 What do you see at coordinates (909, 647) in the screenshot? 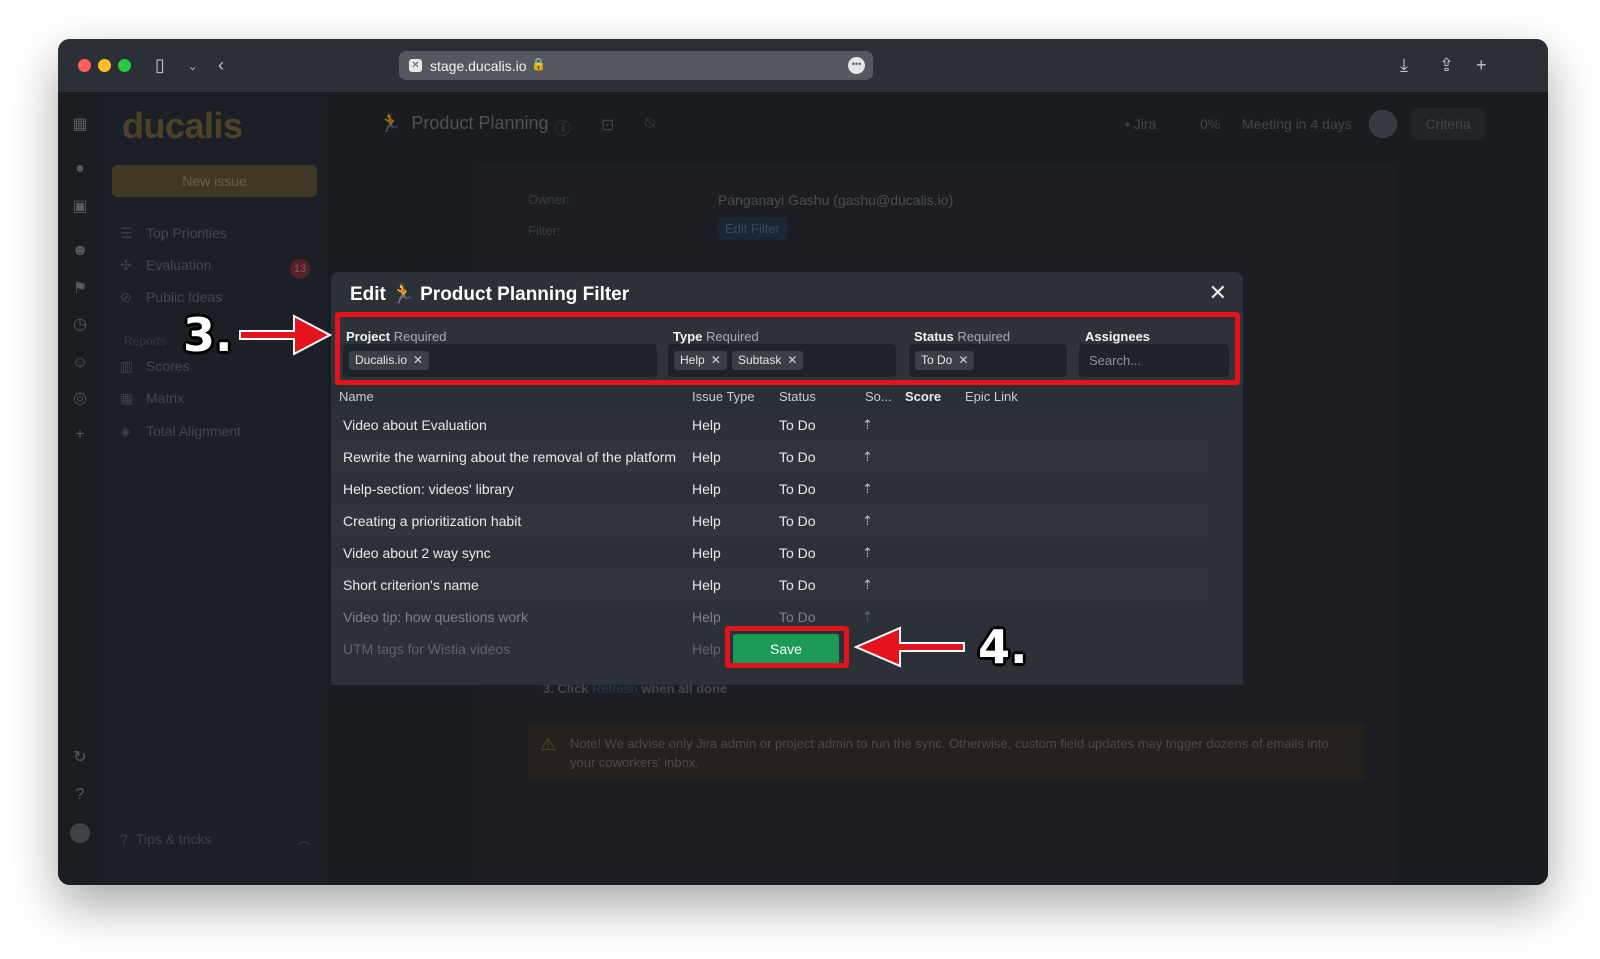
I see `arrow-left-icon` at bounding box center [909, 647].